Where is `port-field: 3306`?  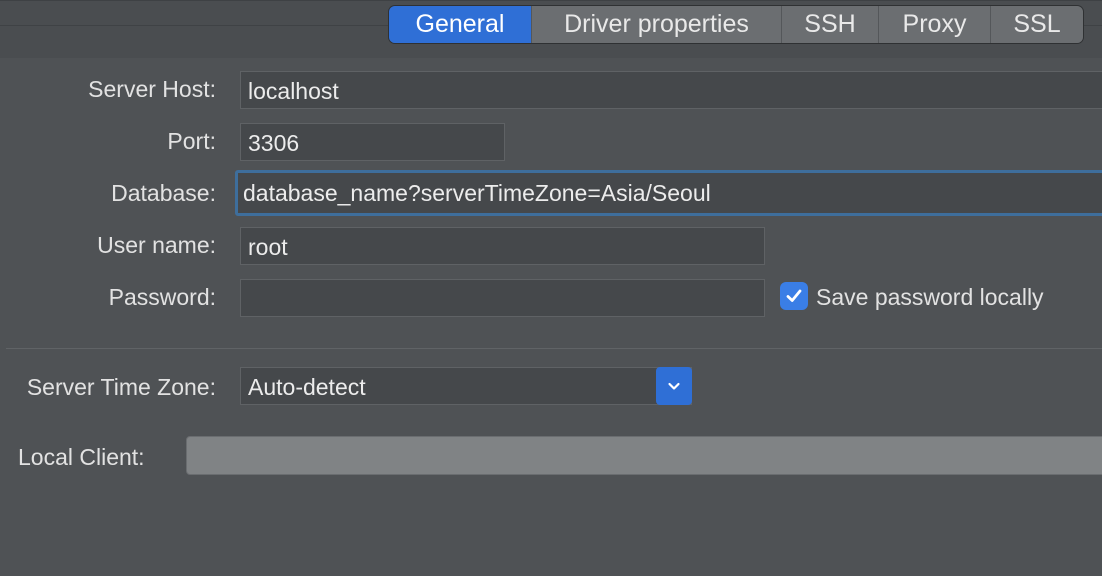 port-field: 3306 is located at coordinates (372, 142).